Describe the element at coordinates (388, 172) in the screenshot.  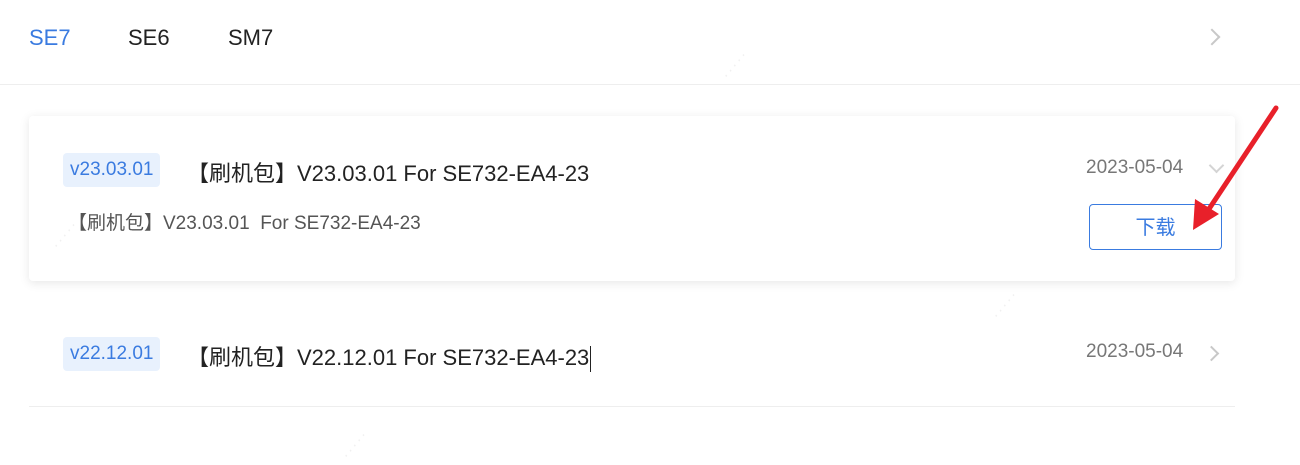
I see `release-title: 【刷机包】V23.03.01 For SE732-EA4-23` at that location.